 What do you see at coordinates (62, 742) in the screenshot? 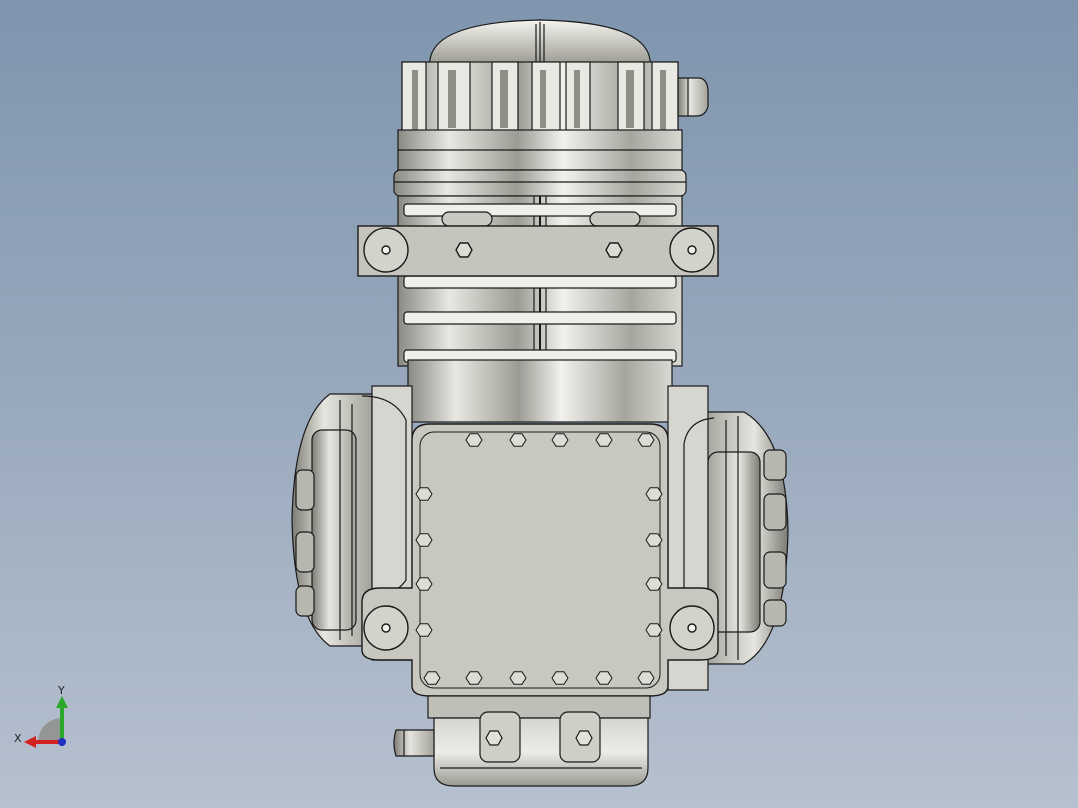
I see `z-axis-dot-icon` at bounding box center [62, 742].